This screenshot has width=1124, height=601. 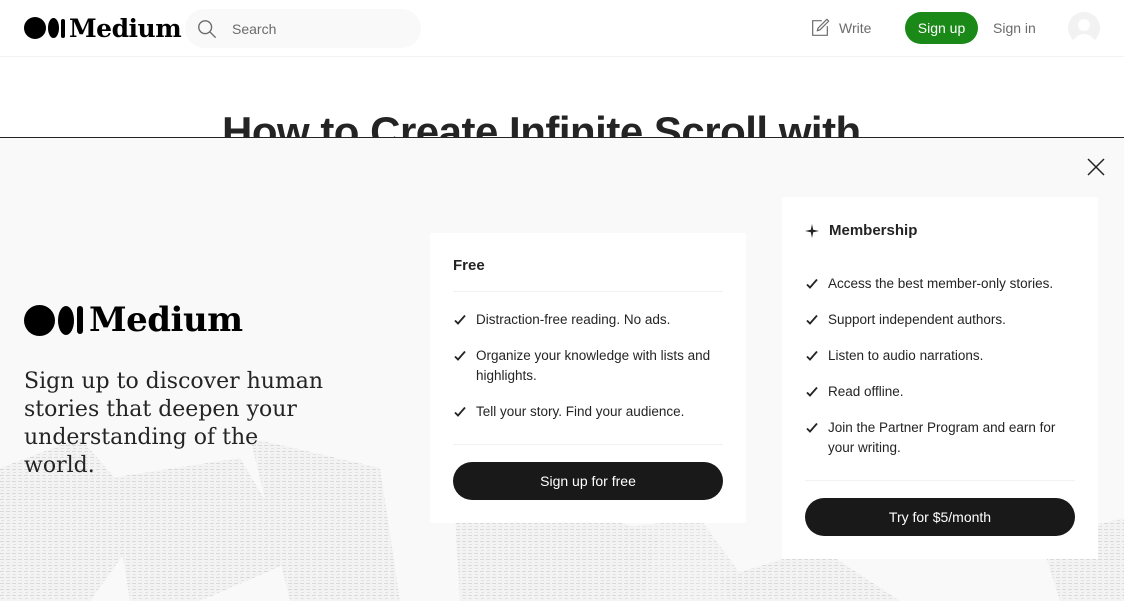 I want to click on write-link: Write, so click(x=840, y=28).